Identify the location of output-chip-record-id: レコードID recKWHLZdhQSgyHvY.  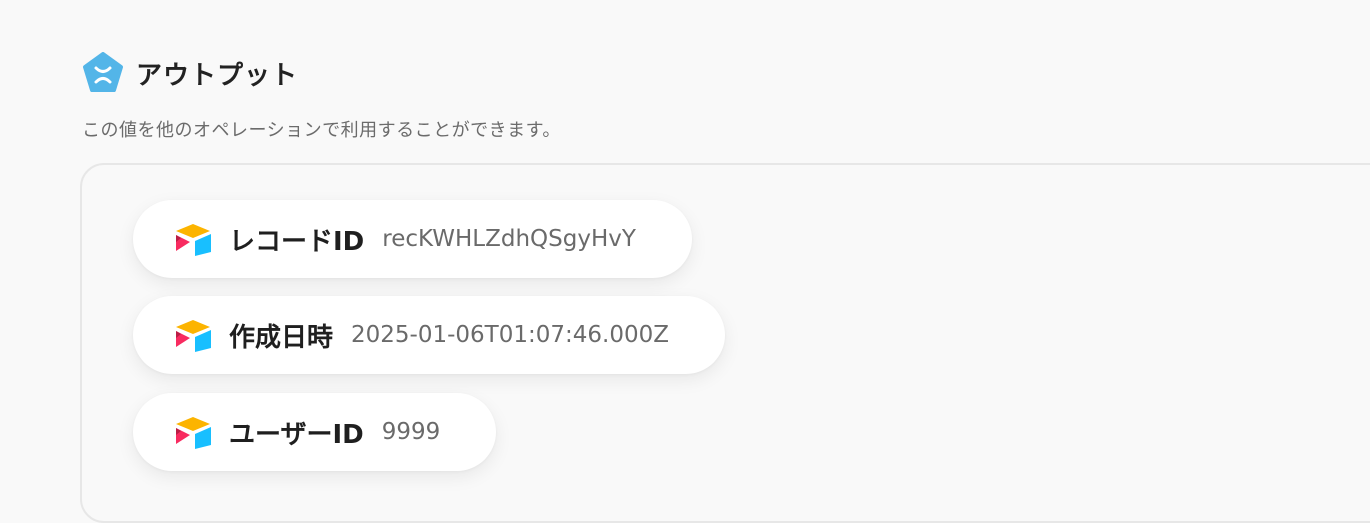
(412, 239).